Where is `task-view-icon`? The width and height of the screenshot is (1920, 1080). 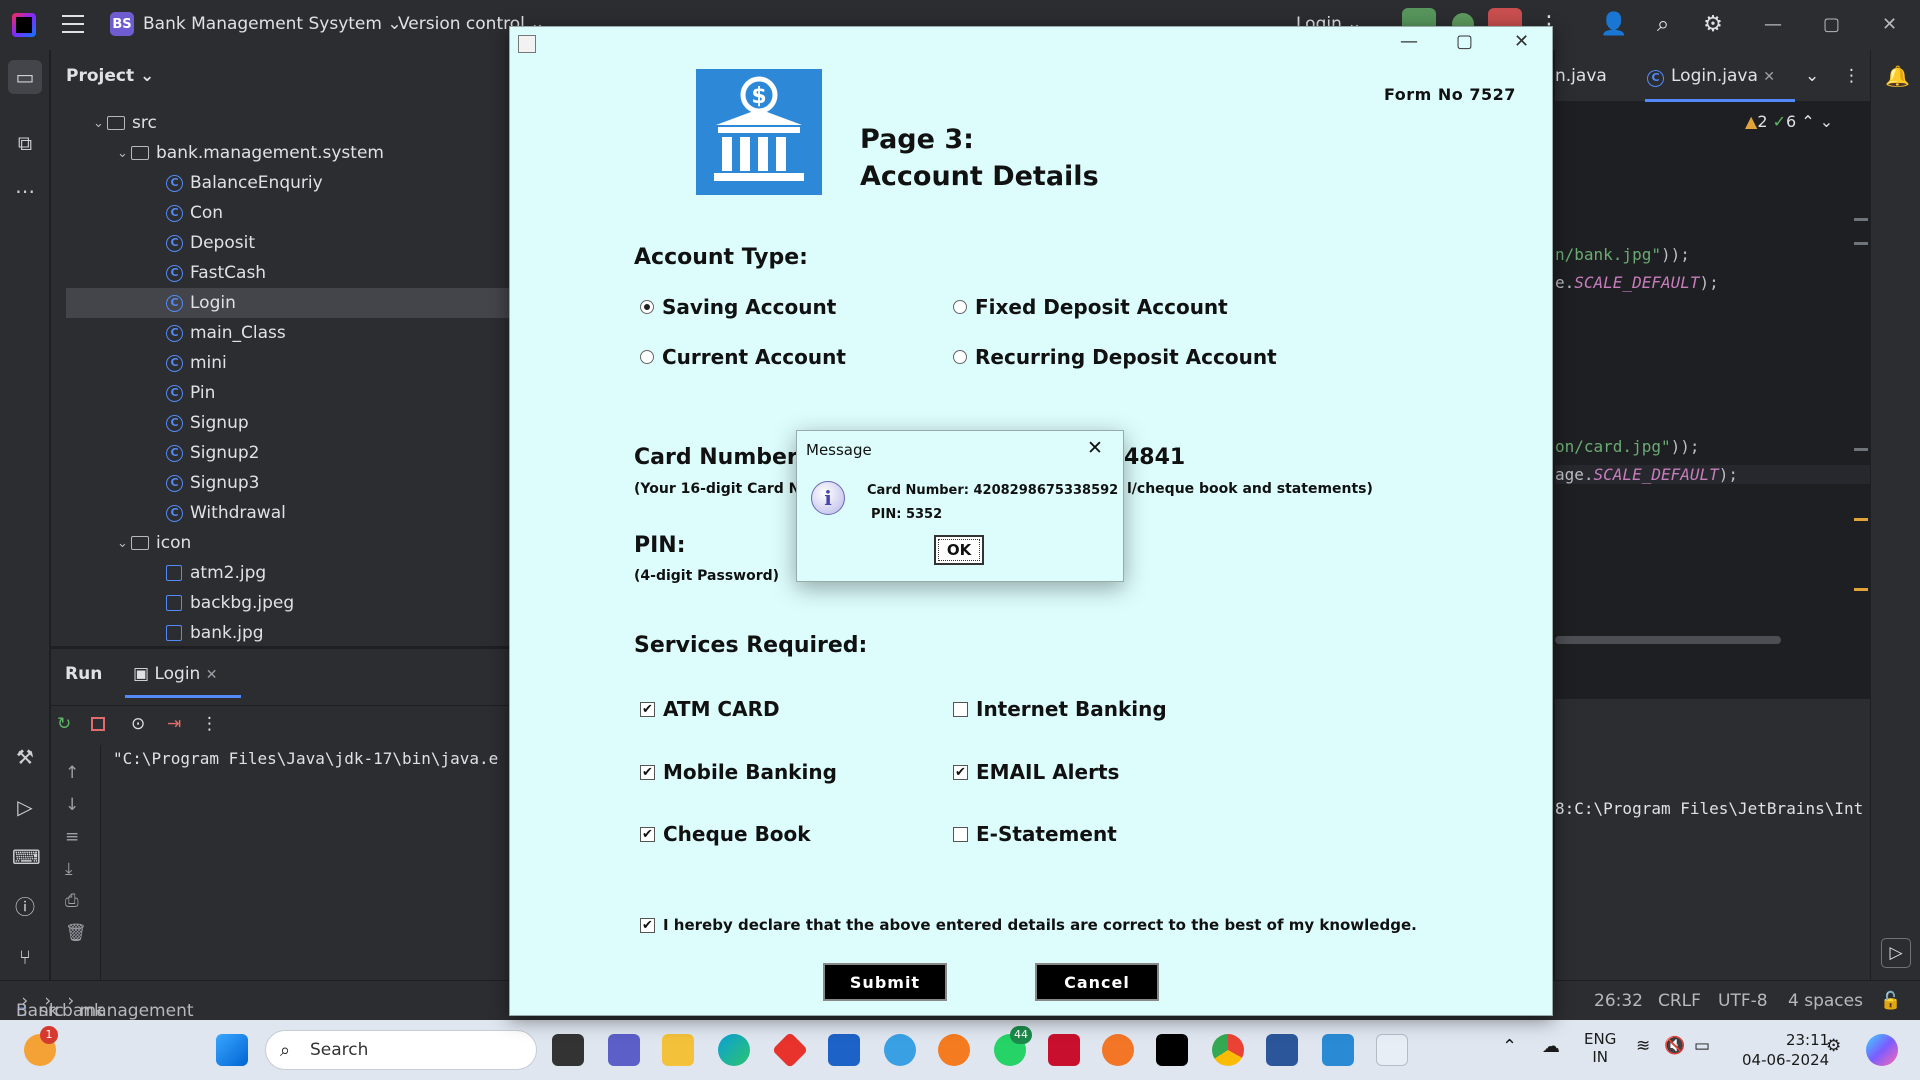
task-view-icon is located at coordinates (568, 1050).